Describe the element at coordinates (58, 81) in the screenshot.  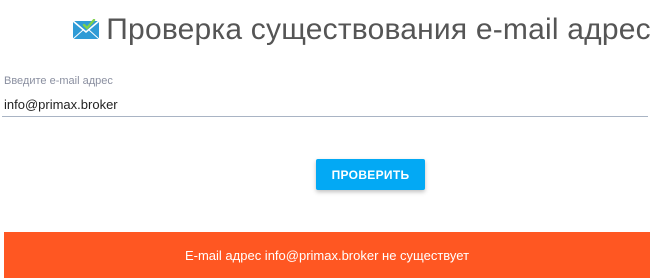
I see `email-field-label: Введите e-mail адрес` at that location.